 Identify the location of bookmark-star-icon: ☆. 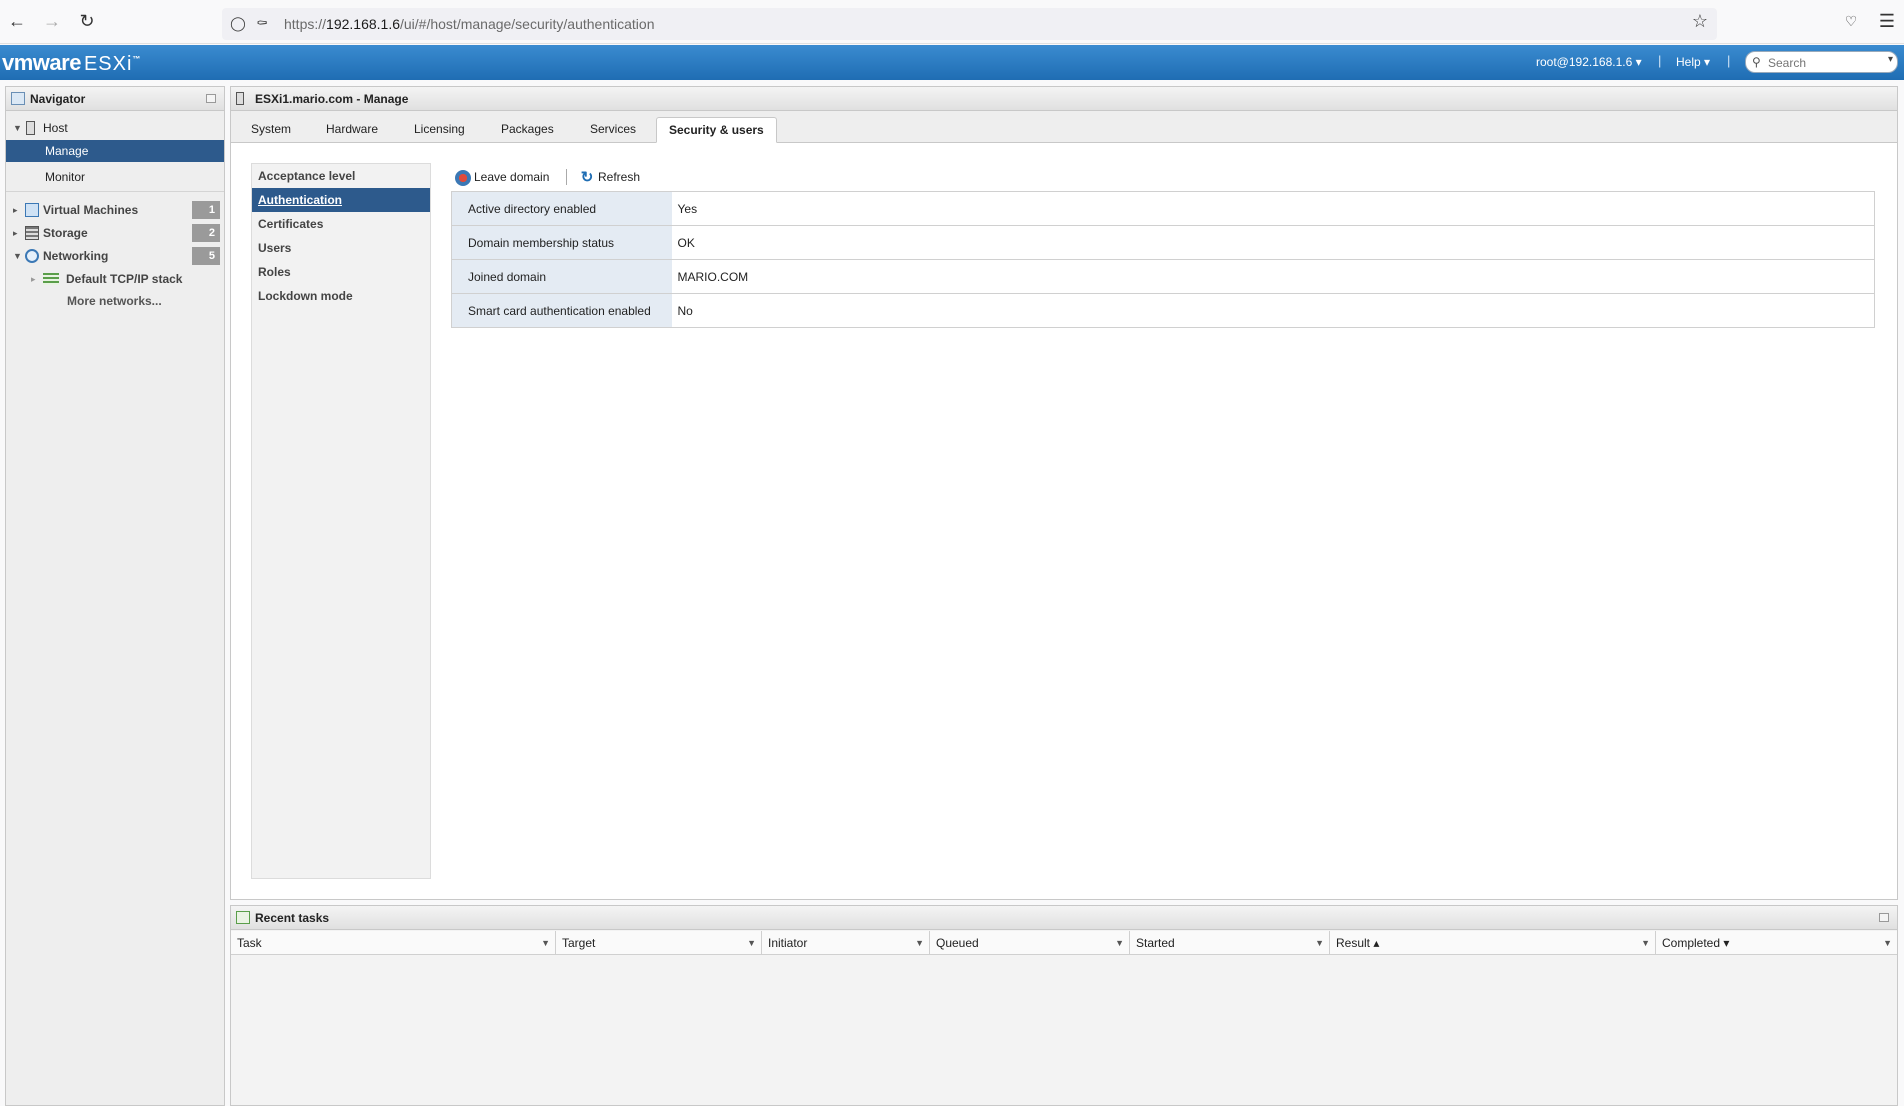
(1700, 21).